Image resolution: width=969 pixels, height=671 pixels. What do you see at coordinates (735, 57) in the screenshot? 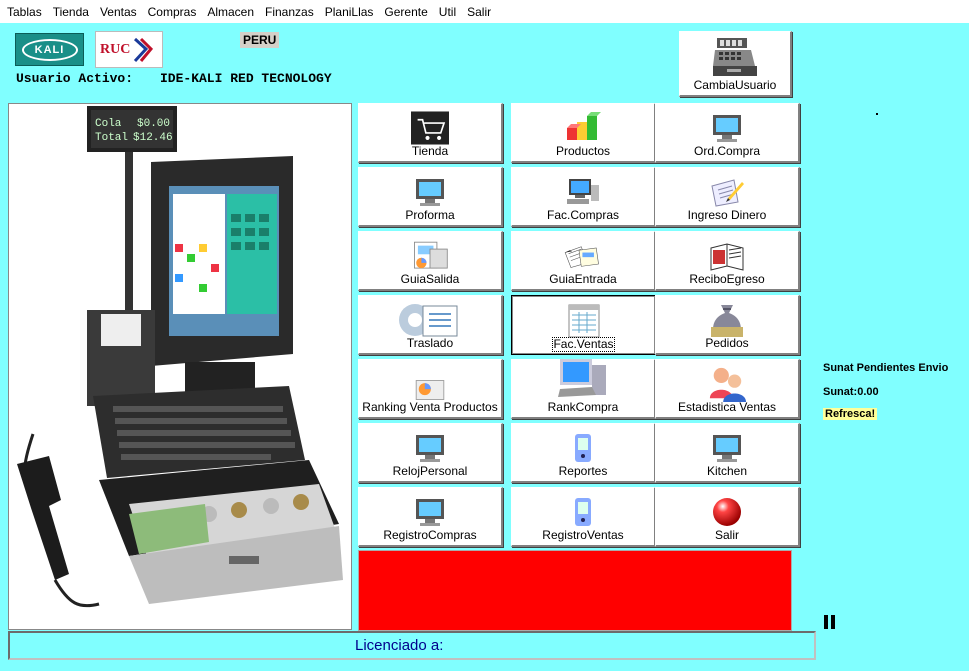
I see `cash-register-icon` at bounding box center [735, 57].